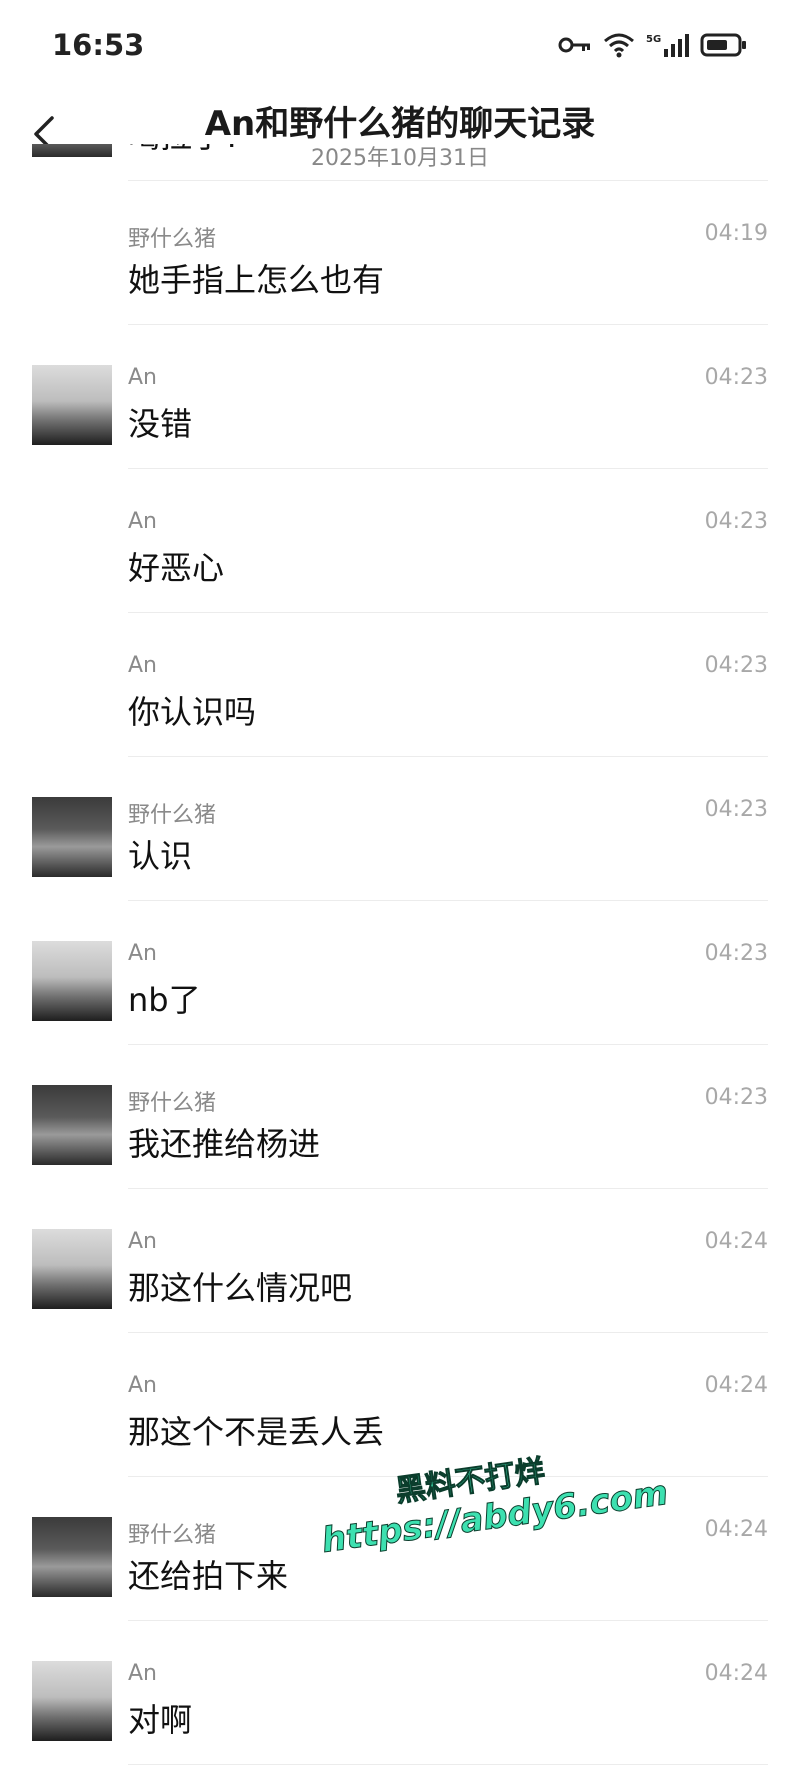  What do you see at coordinates (400, 973) in the screenshot?
I see `message-row: An 04:23 nb了` at bounding box center [400, 973].